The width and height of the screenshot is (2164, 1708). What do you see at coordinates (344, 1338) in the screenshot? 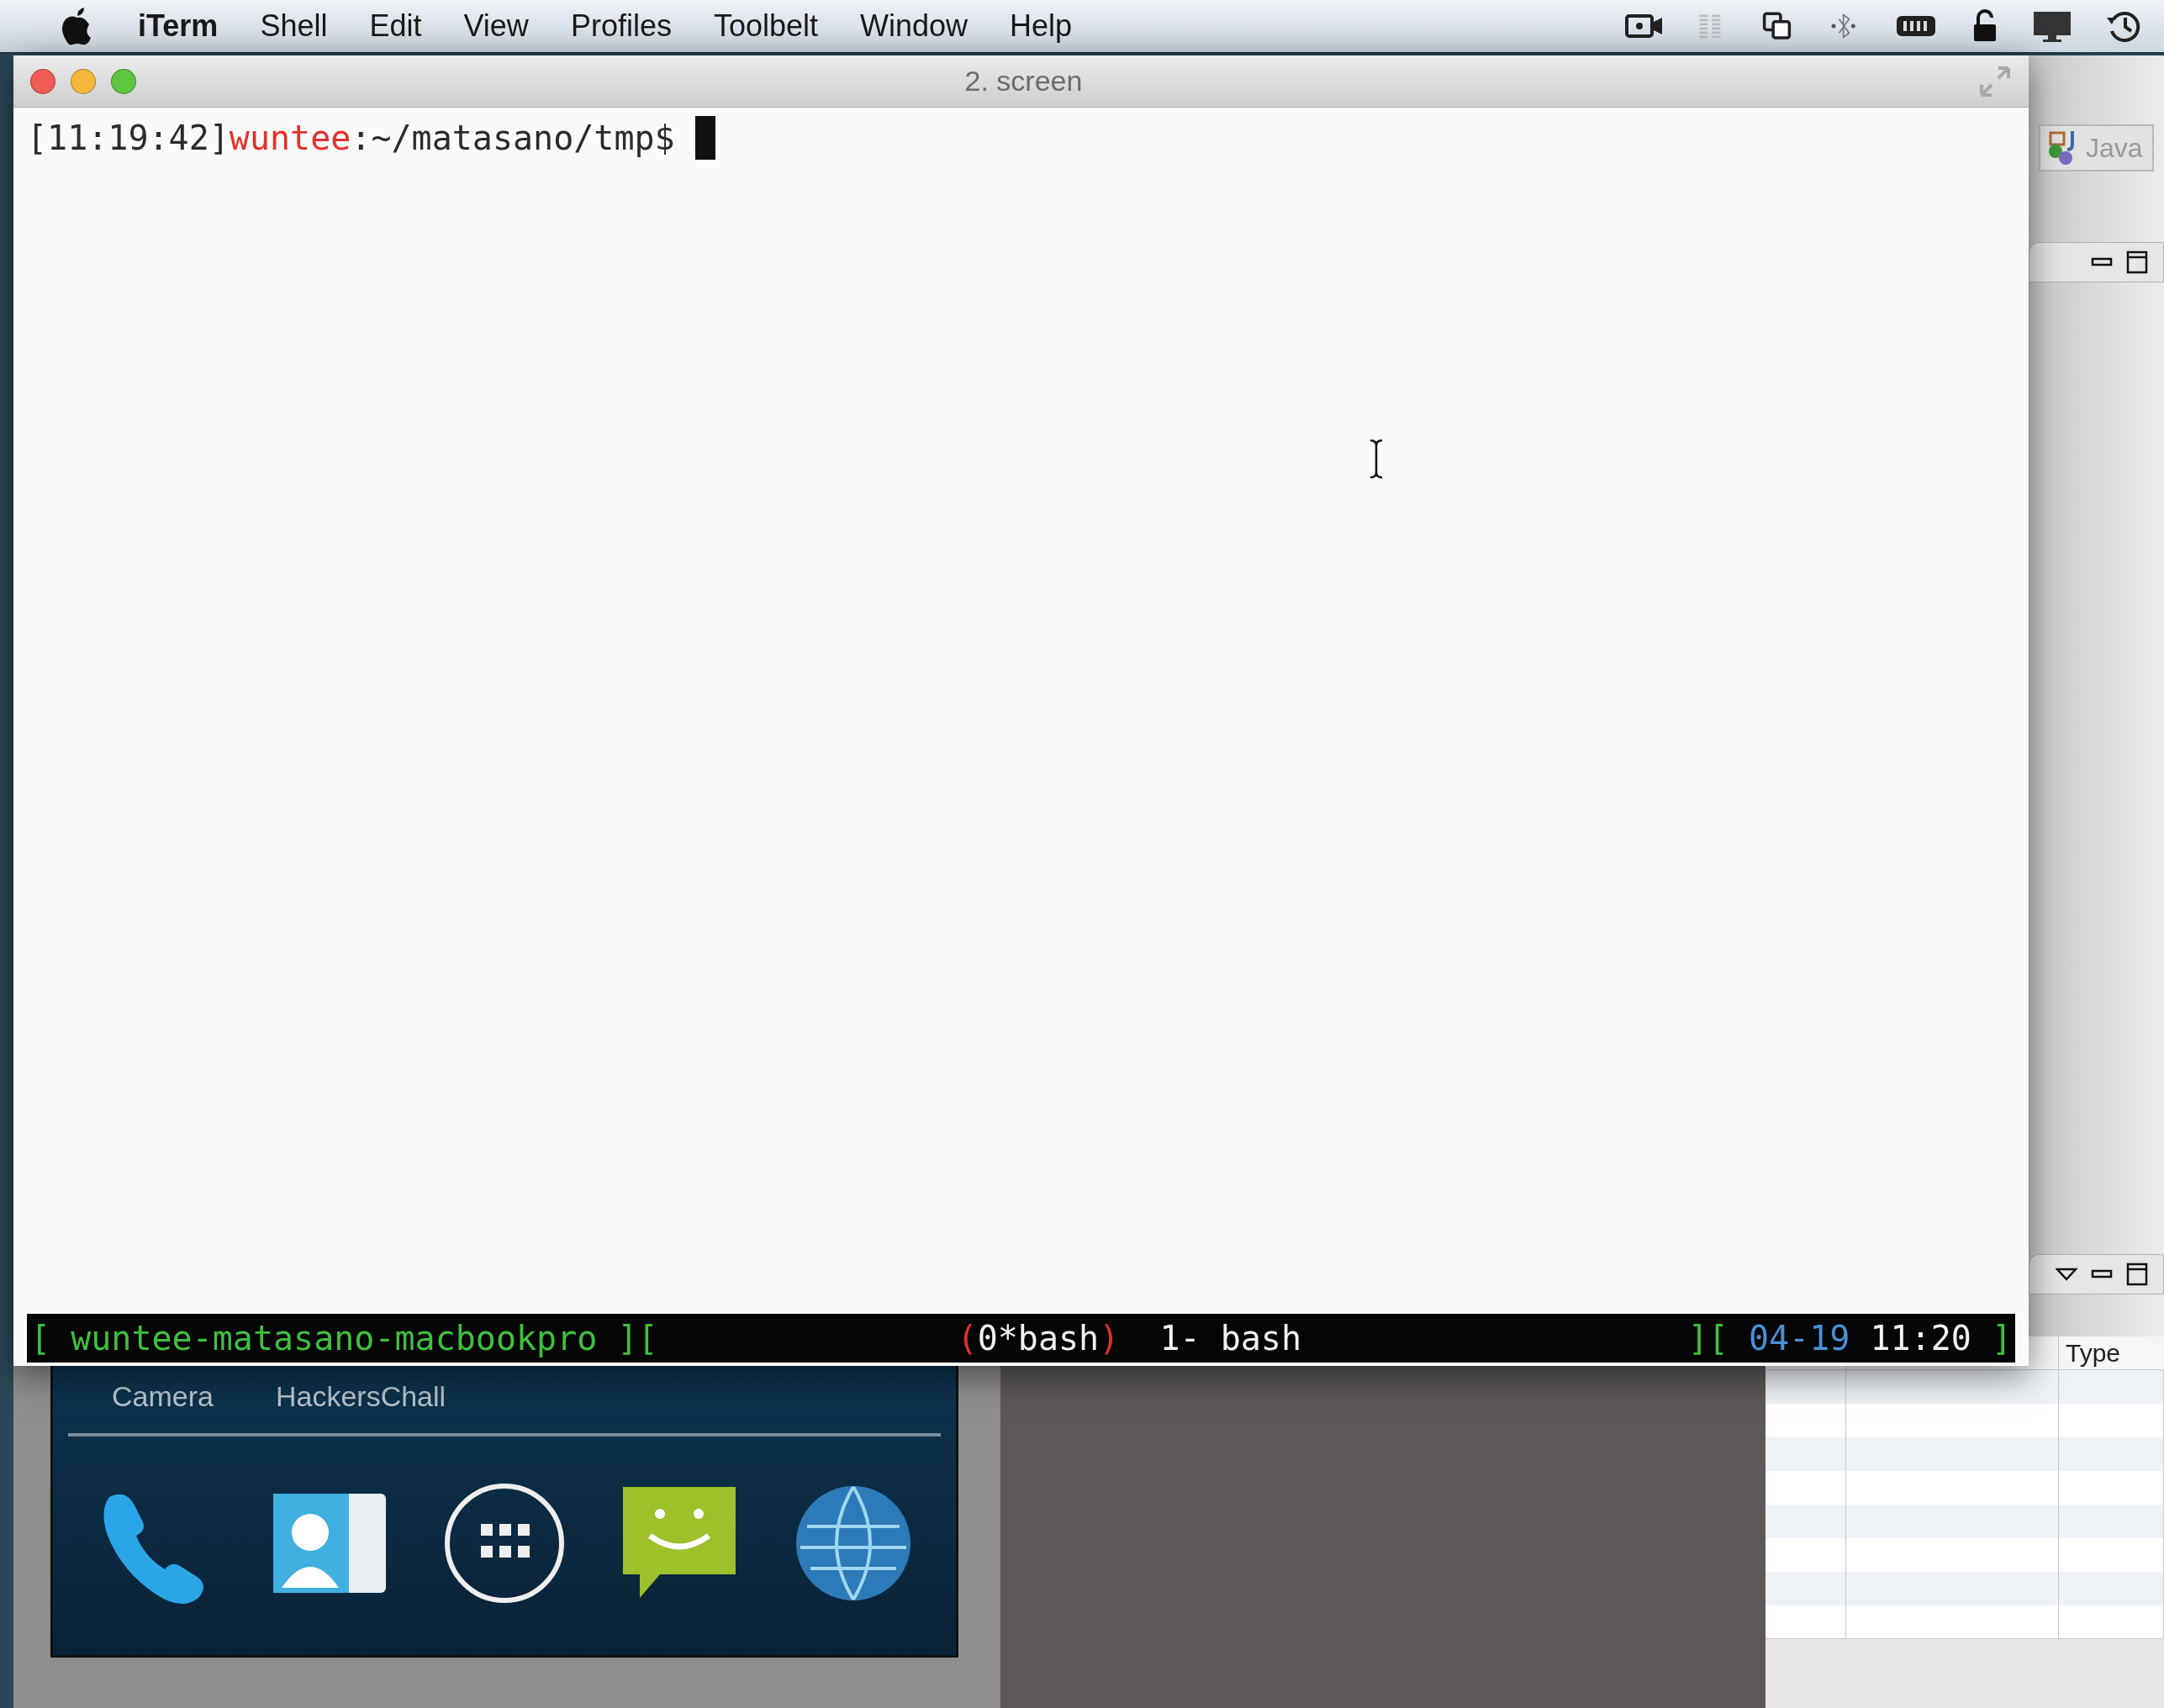
I see `hostname-label: [ wuntee-matasano-macbookpro ][` at bounding box center [344, 1338].